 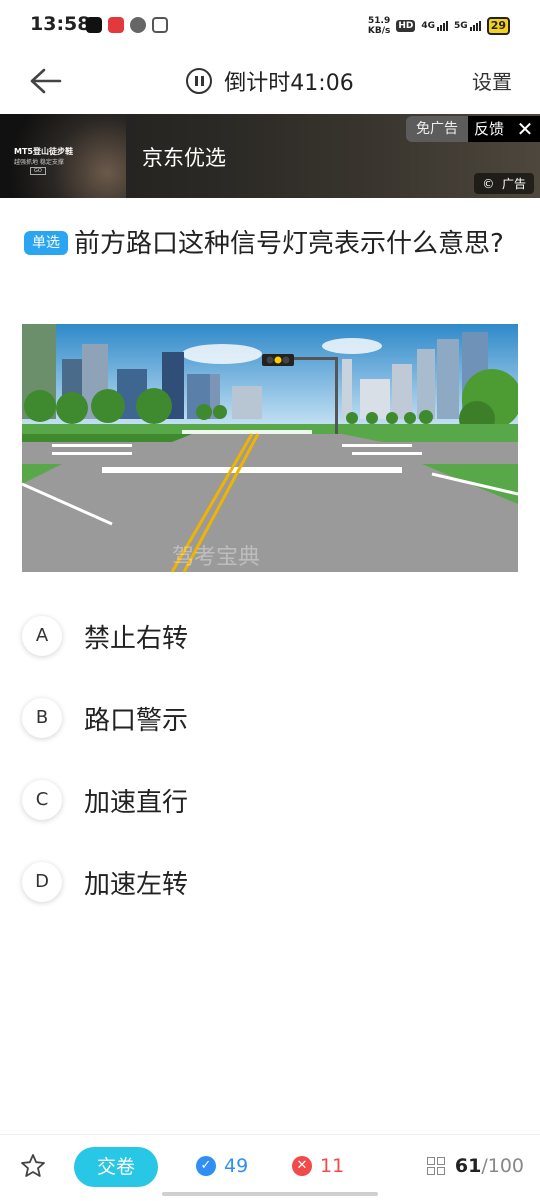 I want to click on status-time: 13:58, so click(x=60, y=24).